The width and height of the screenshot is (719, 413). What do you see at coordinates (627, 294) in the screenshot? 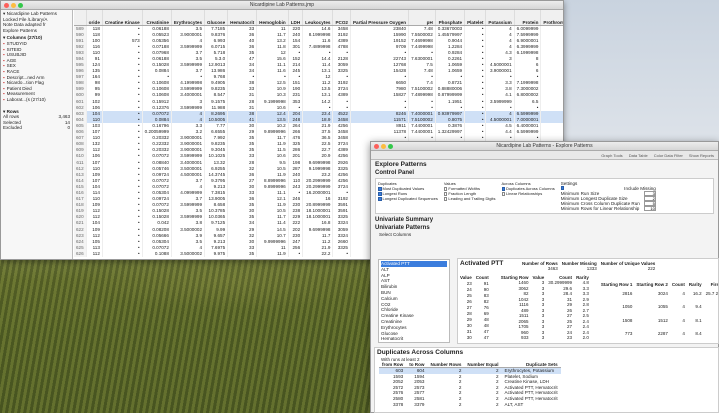
I see `table-cell: 2816` at bounding box center [627, 294].